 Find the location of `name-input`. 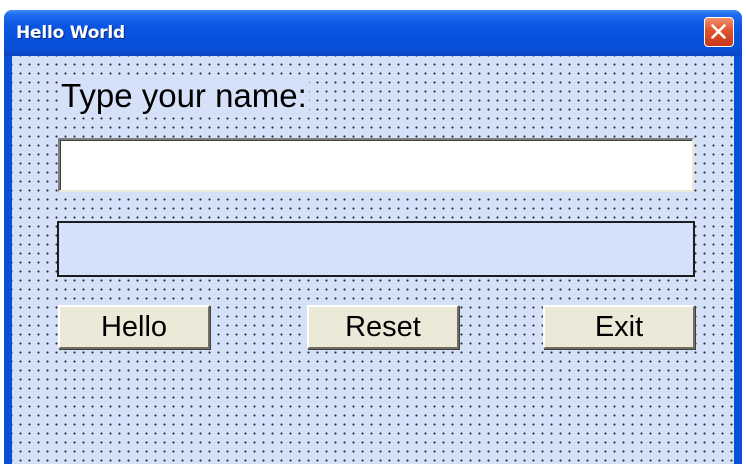

name-input is located at coordinates (376, 165).